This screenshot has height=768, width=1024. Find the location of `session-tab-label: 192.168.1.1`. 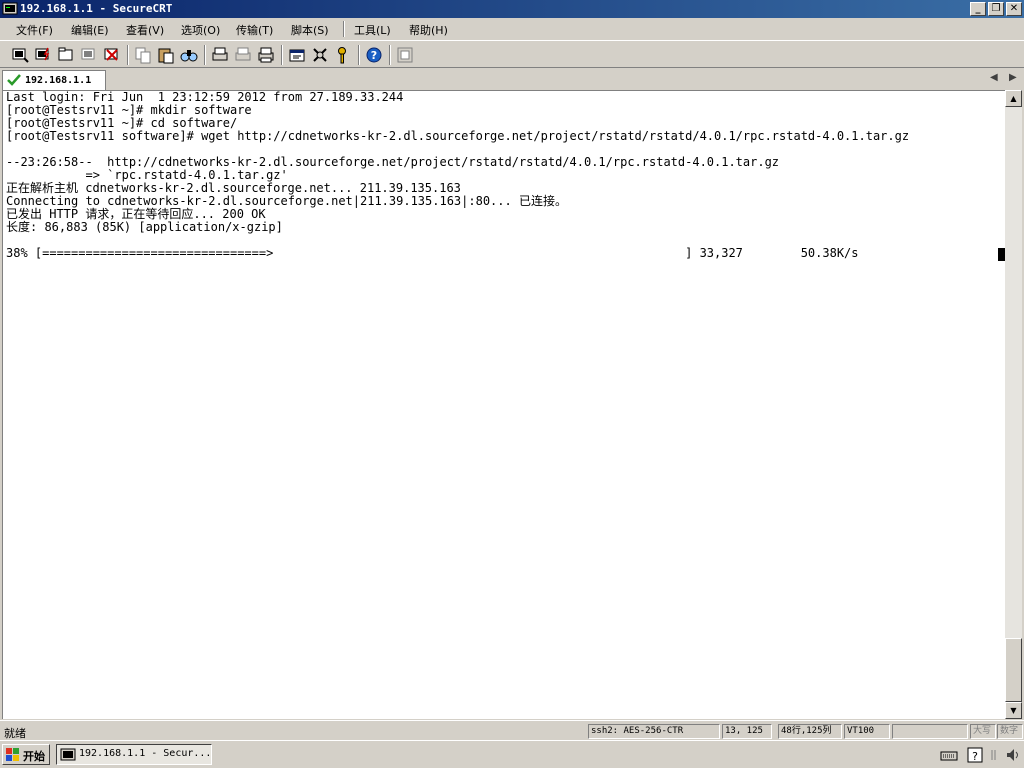

session-tab-label: 192.168.1.1 is located at coordinates (58, 80).